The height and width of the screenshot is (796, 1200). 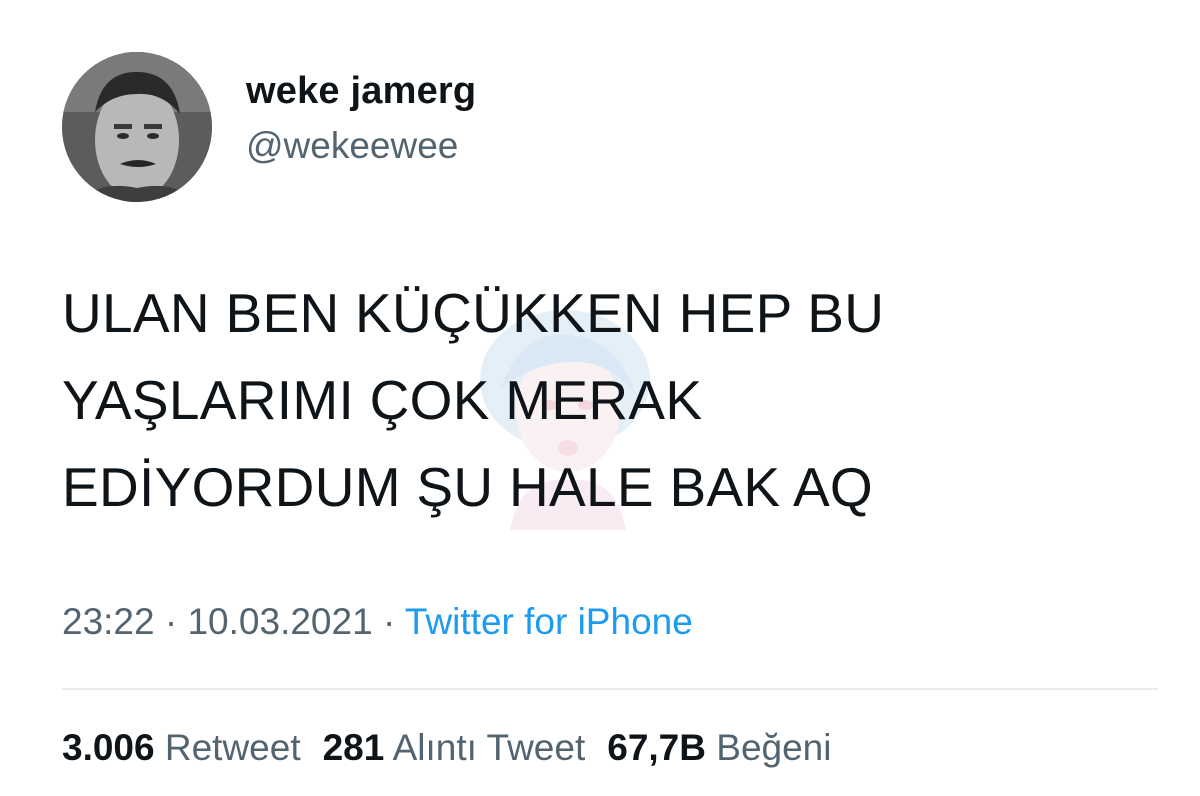 I want to click on quote-count: 281, so click(x=353, y=747).